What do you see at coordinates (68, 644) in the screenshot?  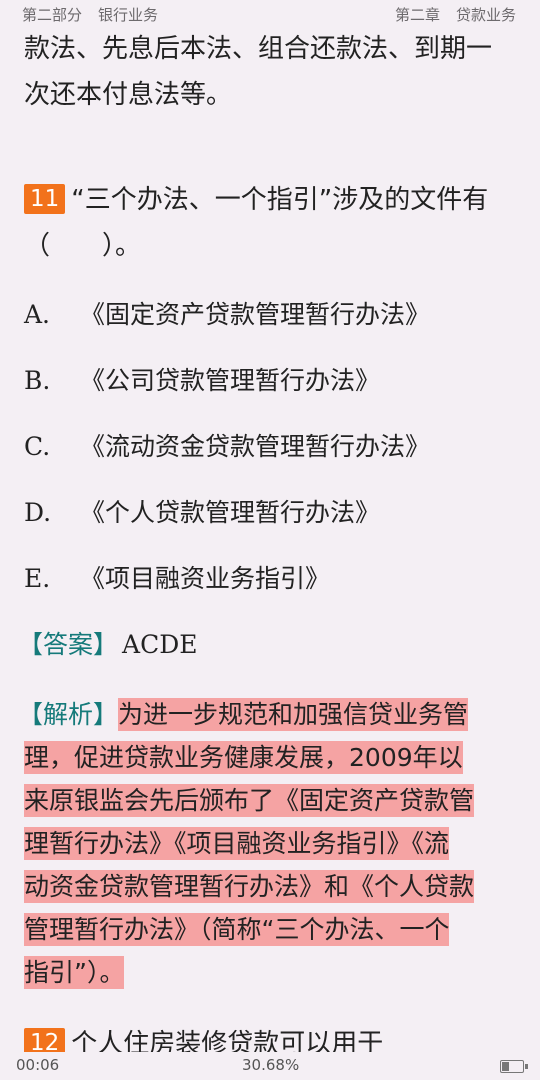 I see `answer-tag: 【答案】` at bounding box center [68, 644].